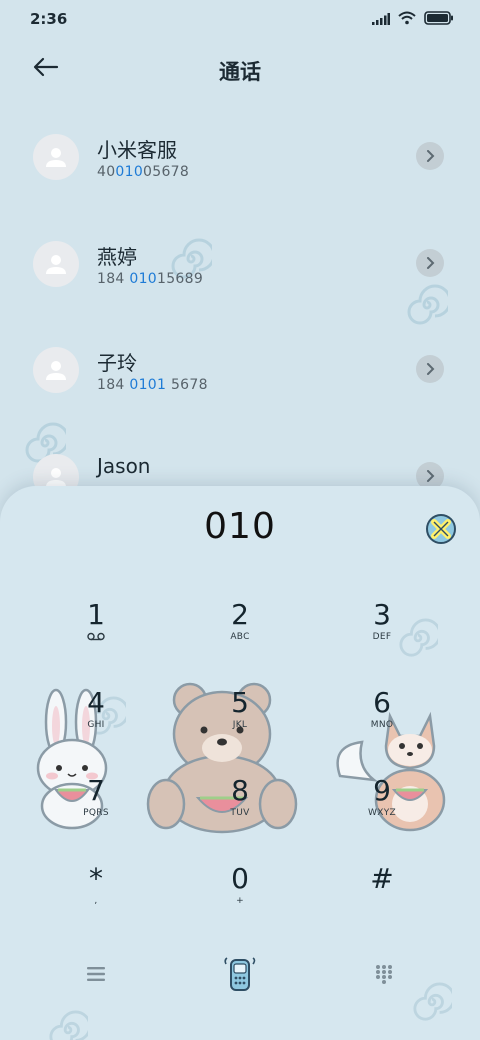  What do you see at coordinates (382, 878) in the screenshot?
I see `key-digit: #` at bounding box center [382, 878].